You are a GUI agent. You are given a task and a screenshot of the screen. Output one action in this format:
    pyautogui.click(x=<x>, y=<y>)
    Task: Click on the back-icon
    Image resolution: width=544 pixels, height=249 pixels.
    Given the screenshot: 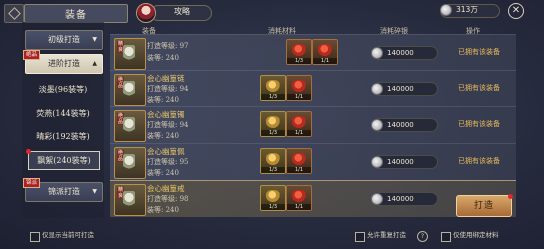 What is the action you would take?
    pyautogui.click(x=14, y=13)
    